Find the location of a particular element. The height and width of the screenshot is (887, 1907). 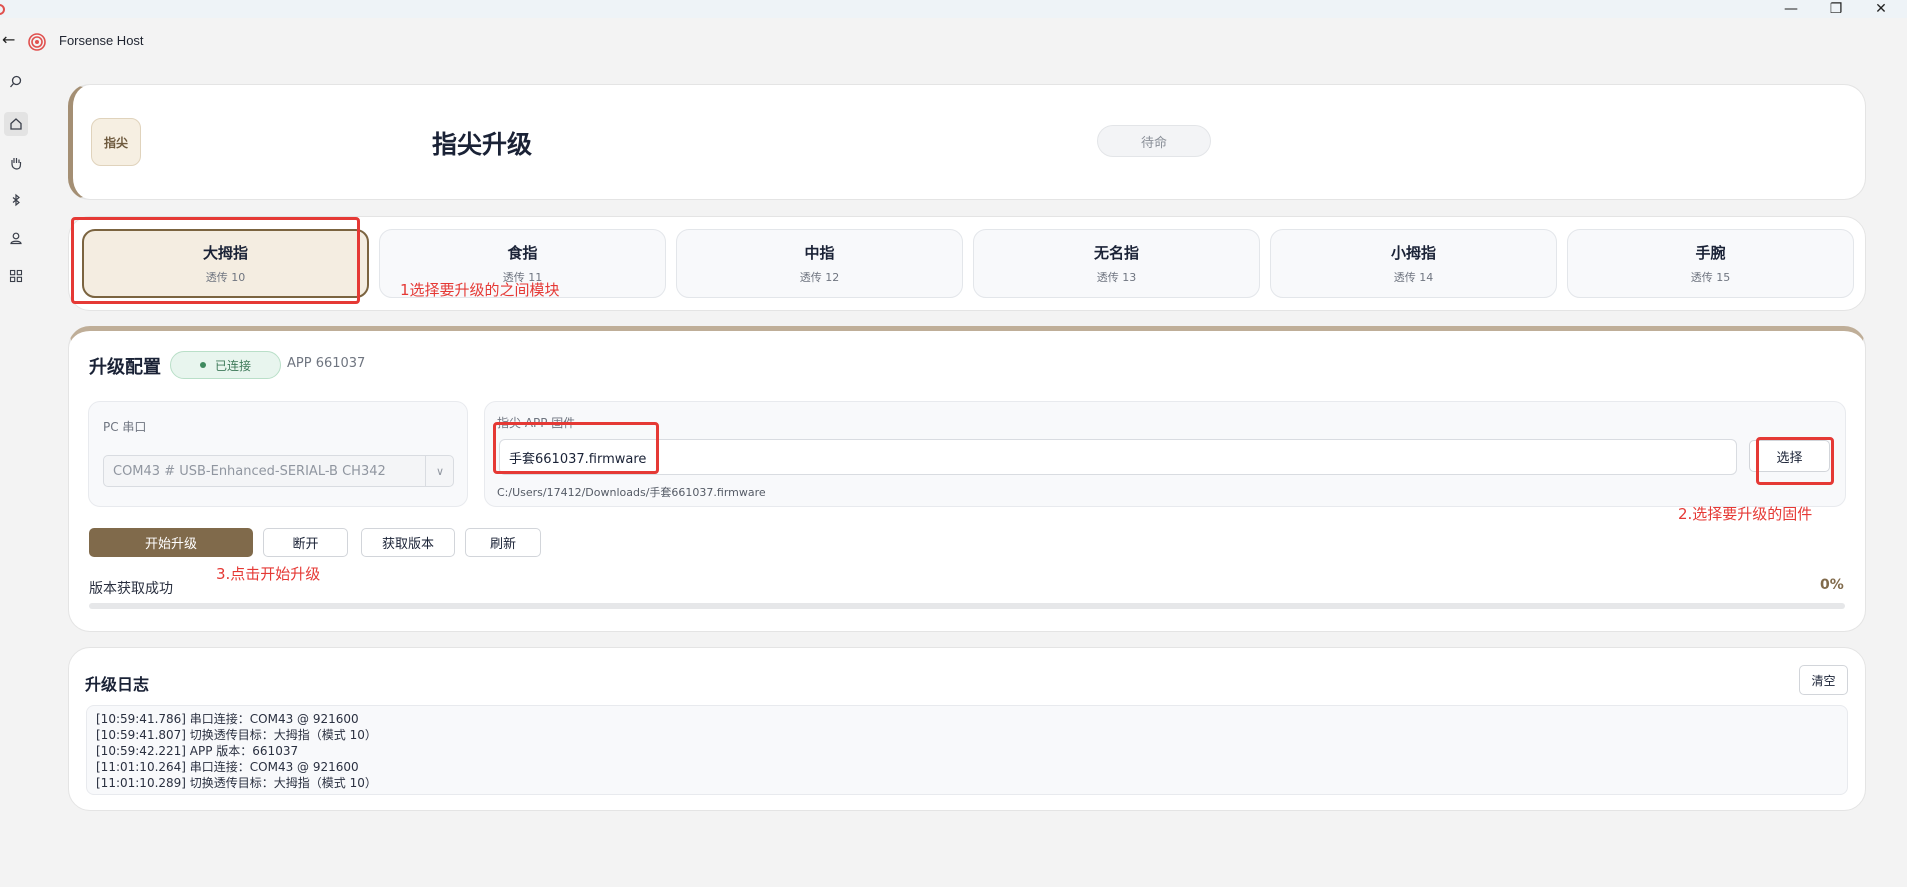

tab-middle-finger: 中指 透传 12 is located at coordinates (819, 263).